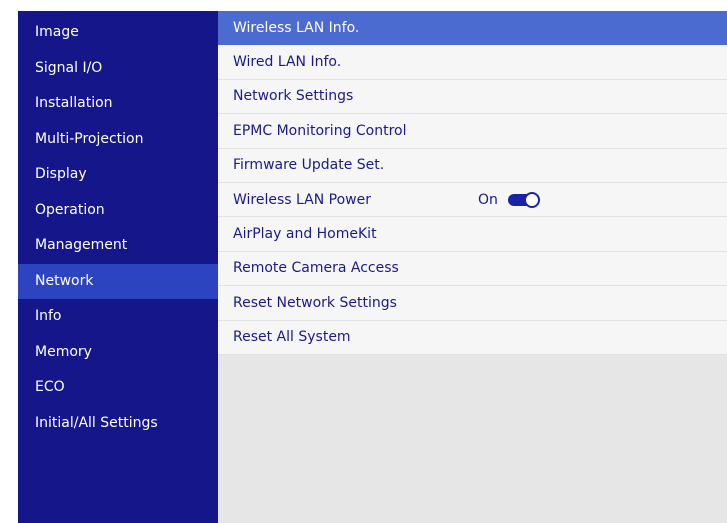  Describe the element at coordinates (309, 165) in the screenshot. I see `menu-item-label: Firmware Update Set.` at that location.